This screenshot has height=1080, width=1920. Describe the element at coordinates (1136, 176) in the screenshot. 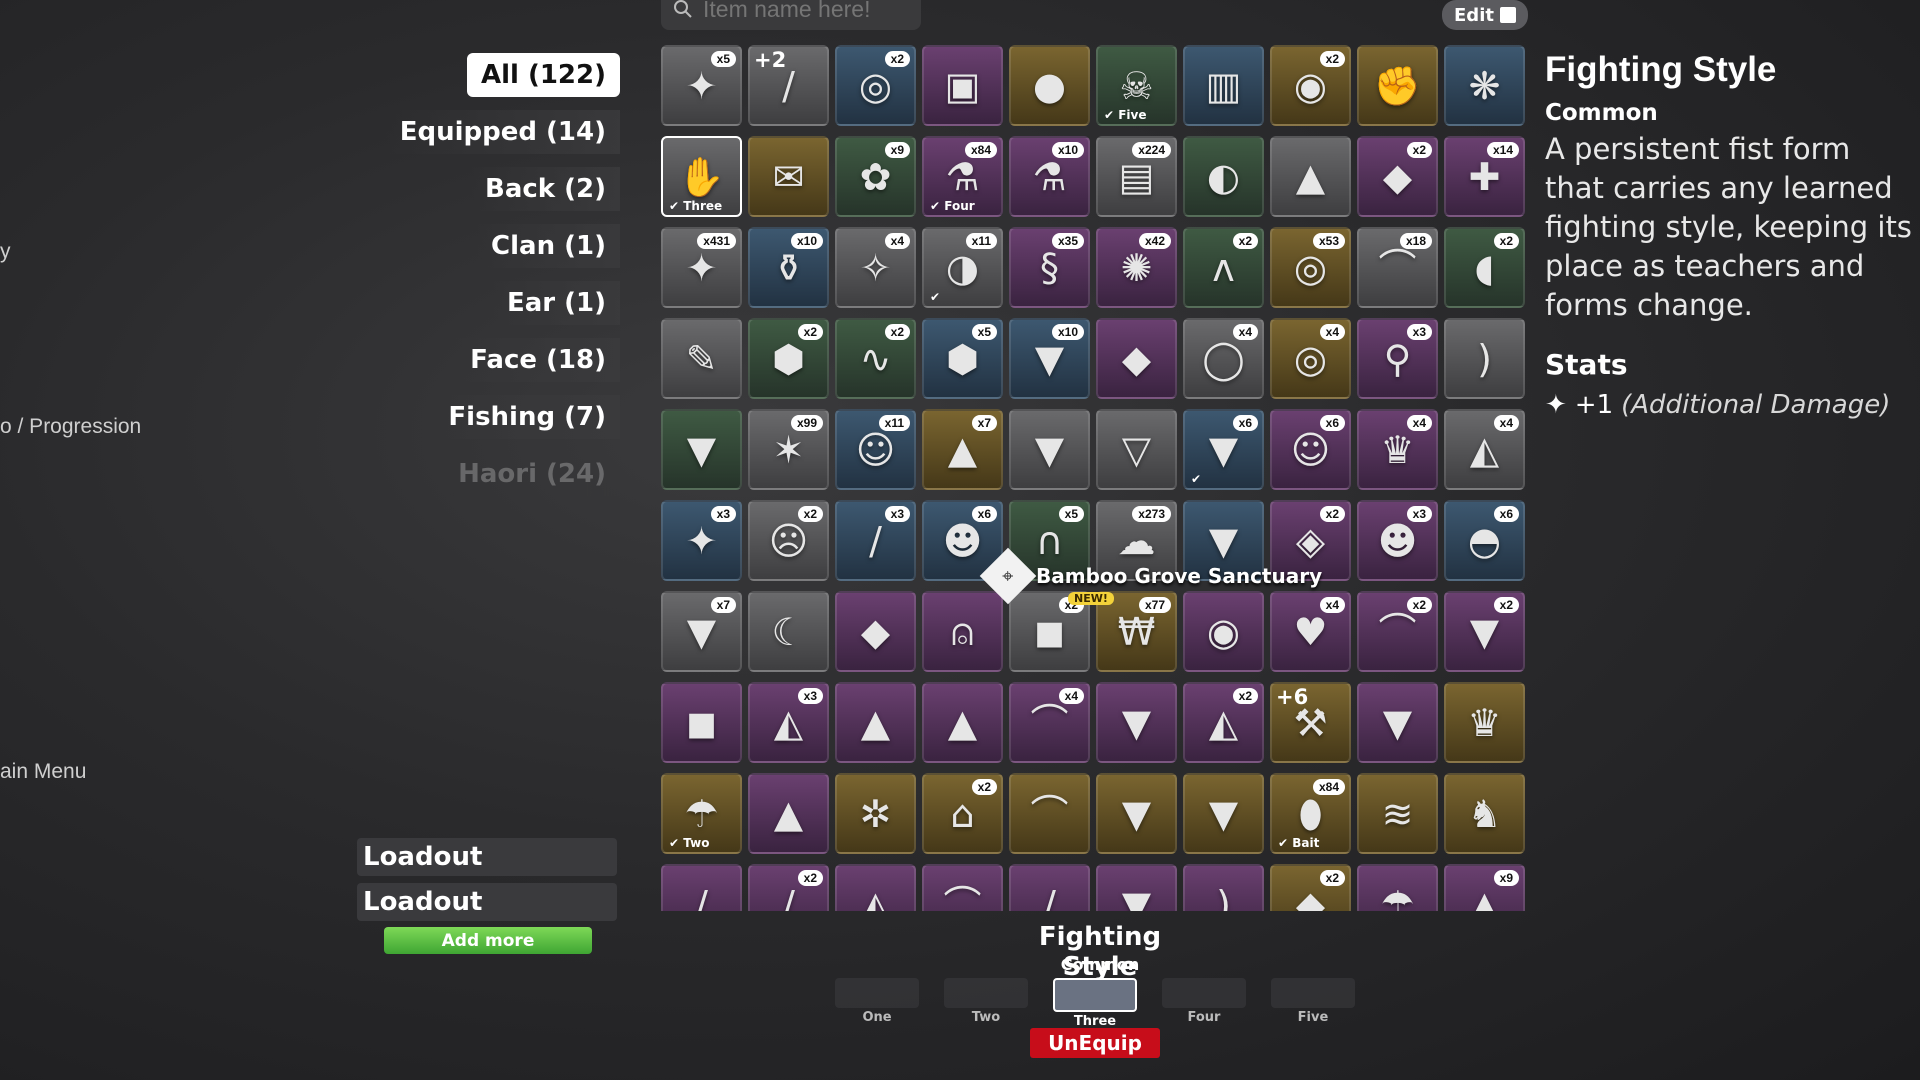

I see `ore-item: ▤ x224` at that location.